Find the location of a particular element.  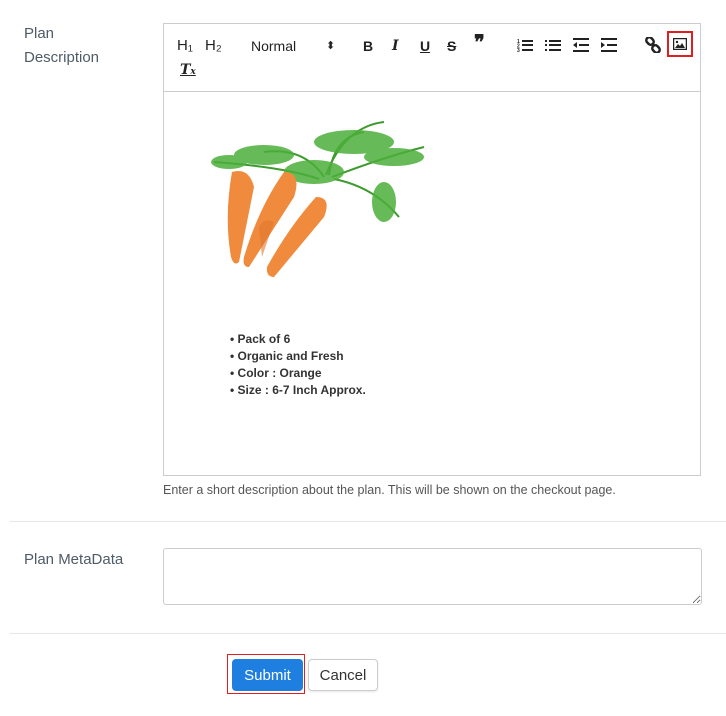

plan-description-label: Plan Description is located at coordinates (61, 46).